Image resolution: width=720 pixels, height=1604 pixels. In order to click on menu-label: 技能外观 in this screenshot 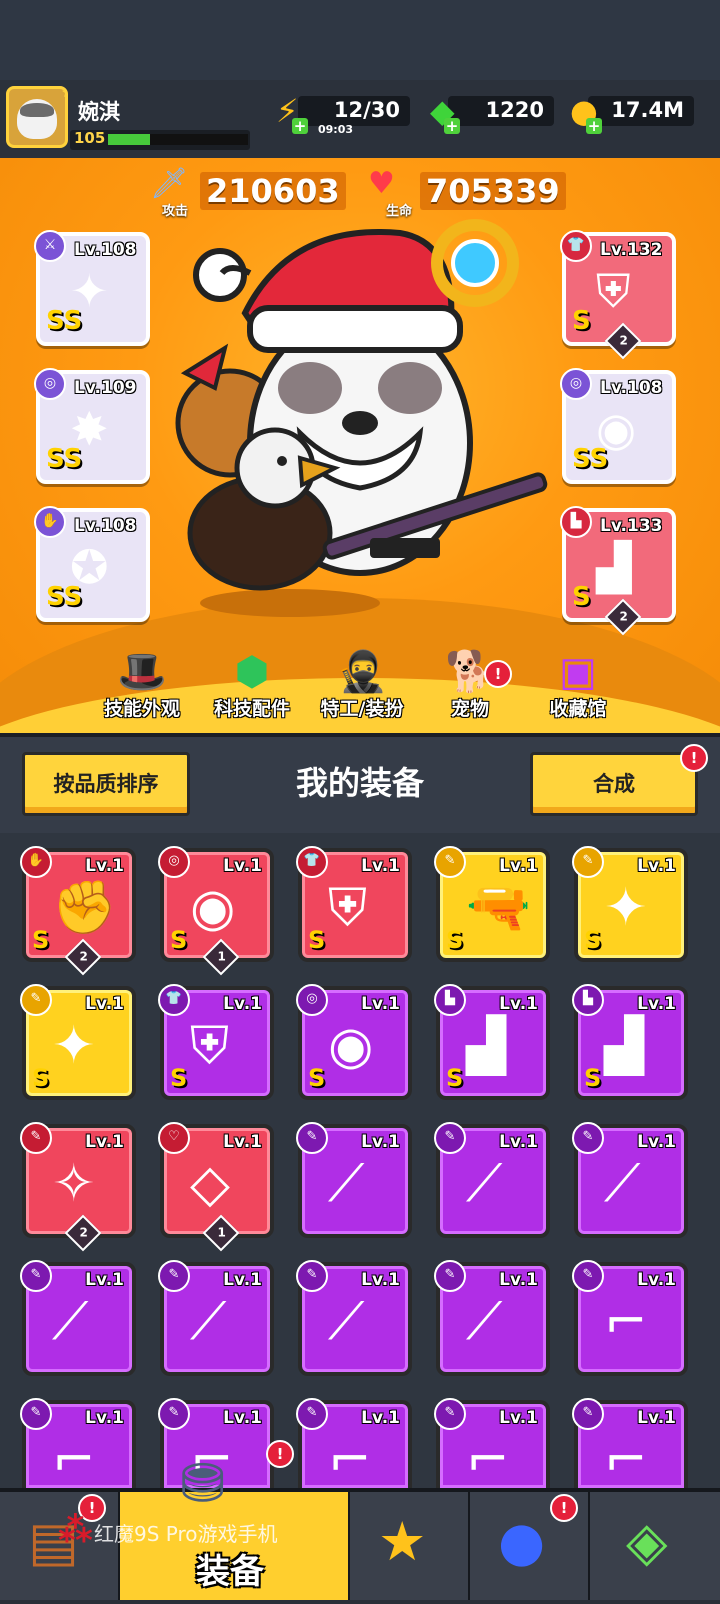, I will do `click(141, 709)`.